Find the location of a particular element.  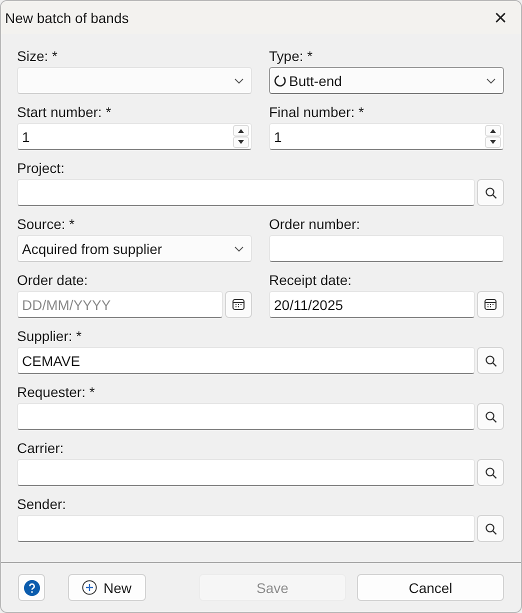

field-label: Source: * is located at coordinates (46, 224).